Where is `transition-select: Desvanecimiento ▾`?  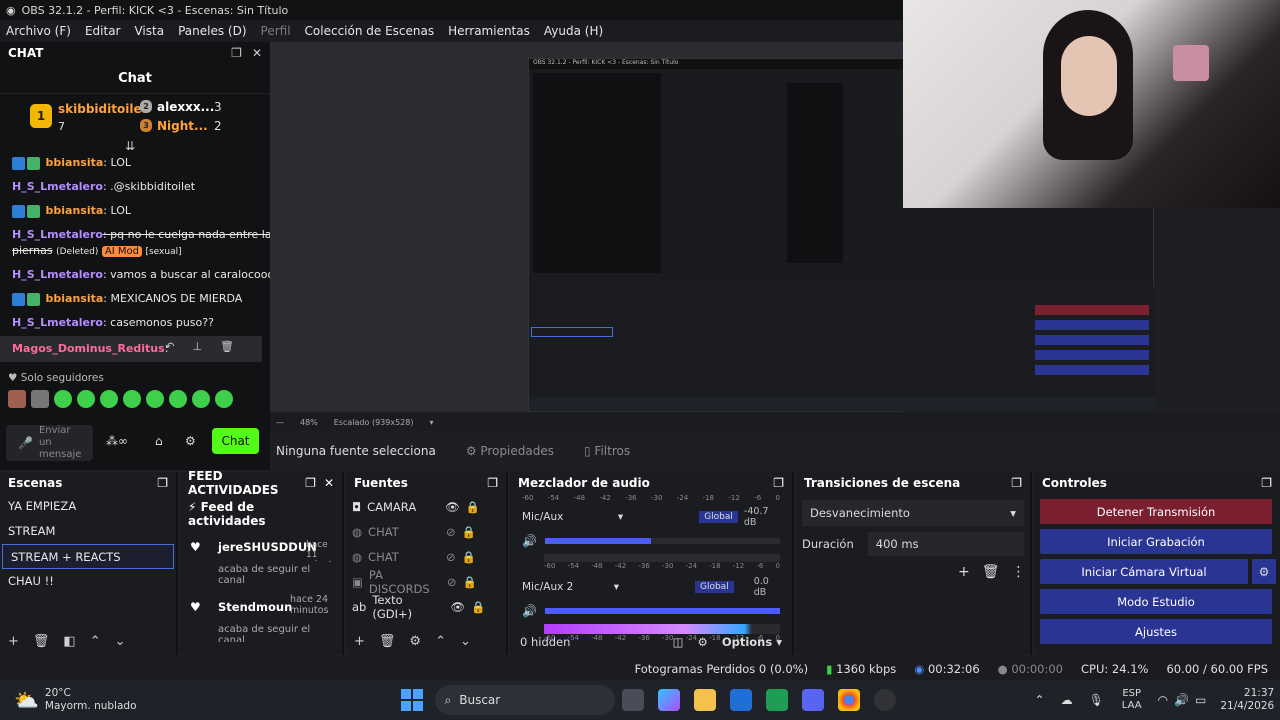 transition-select: Desvanecimiento ▾ is located at coordinates (913, 513).